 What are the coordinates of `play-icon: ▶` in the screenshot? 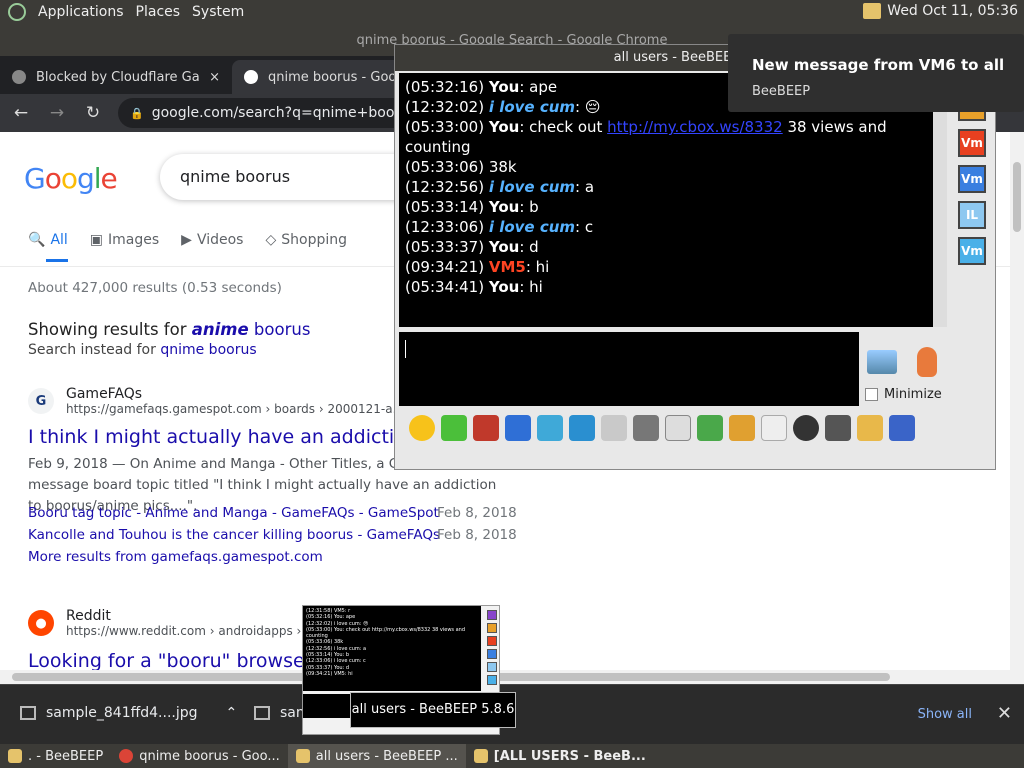 It's located at (186, 240).